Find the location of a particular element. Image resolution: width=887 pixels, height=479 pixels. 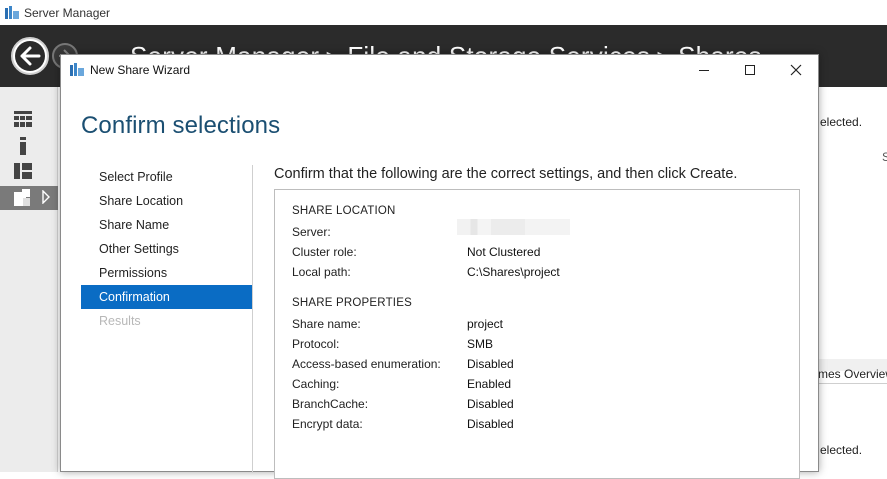

server-manager-nav is located at coordinates (29, 279).